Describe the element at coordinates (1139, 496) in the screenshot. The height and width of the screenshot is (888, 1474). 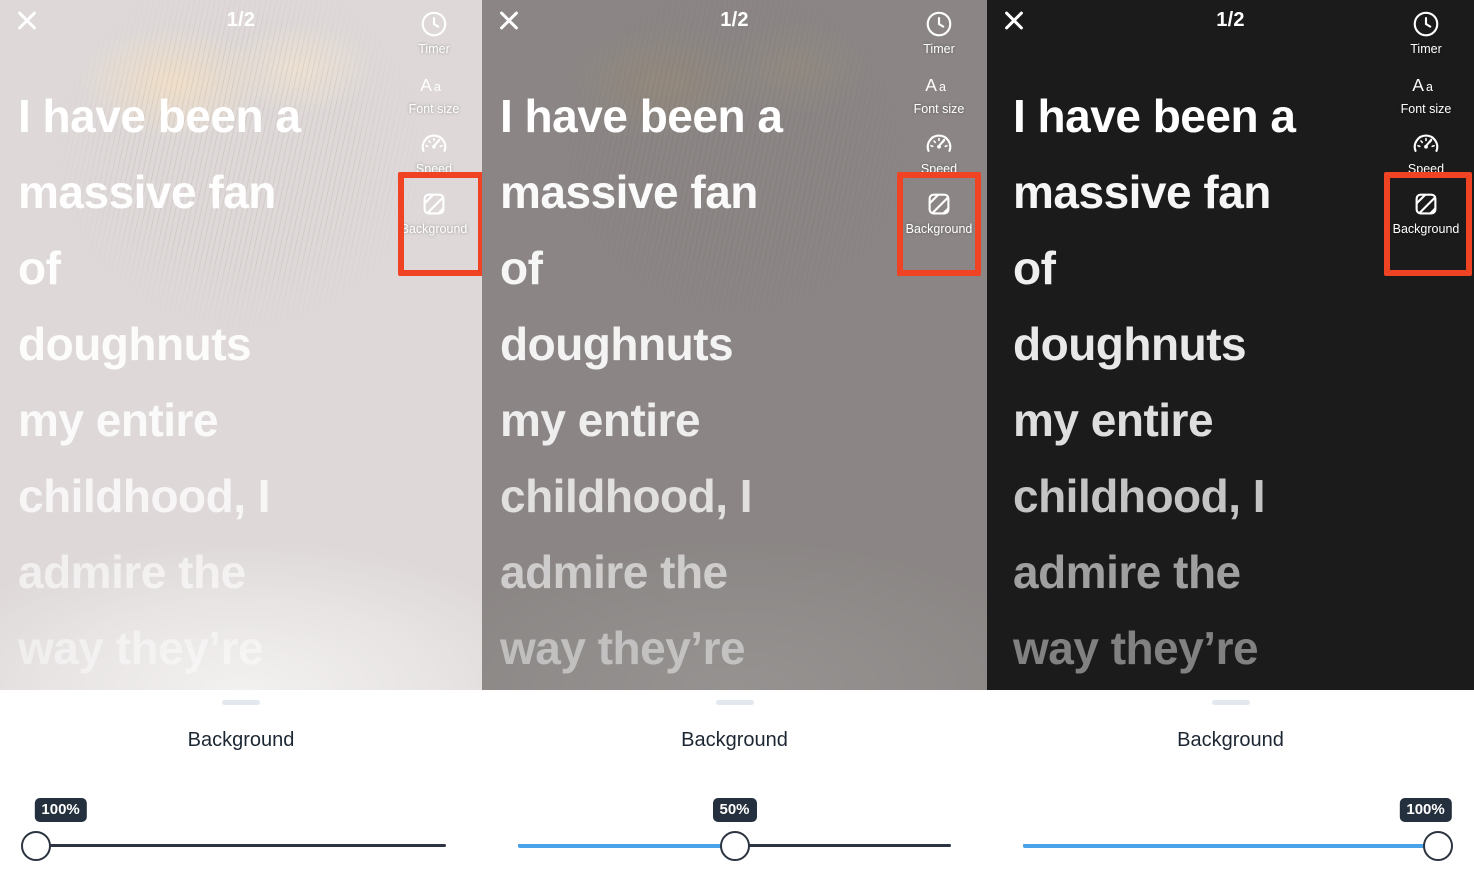
I see `caption-line: childhood, I` at that location.